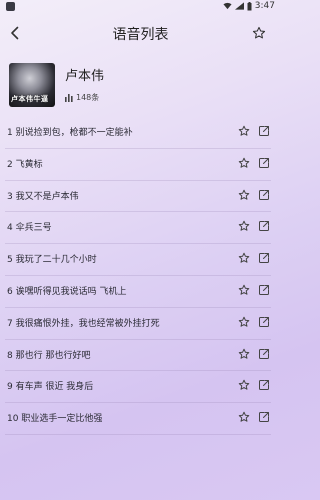 Image resolution: width=320 pixels, height=500 pixels. I want to click on app-notification-icon, so click(10, 6).